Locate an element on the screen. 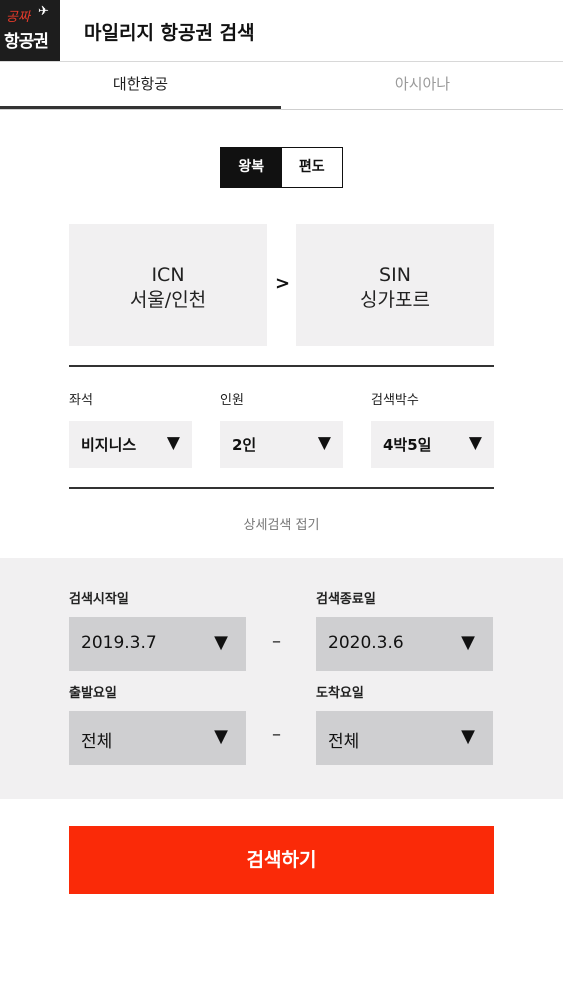 This screenshot has height=1000, width=563. passengers-label: 인원 is located at coordinates (232, 400).